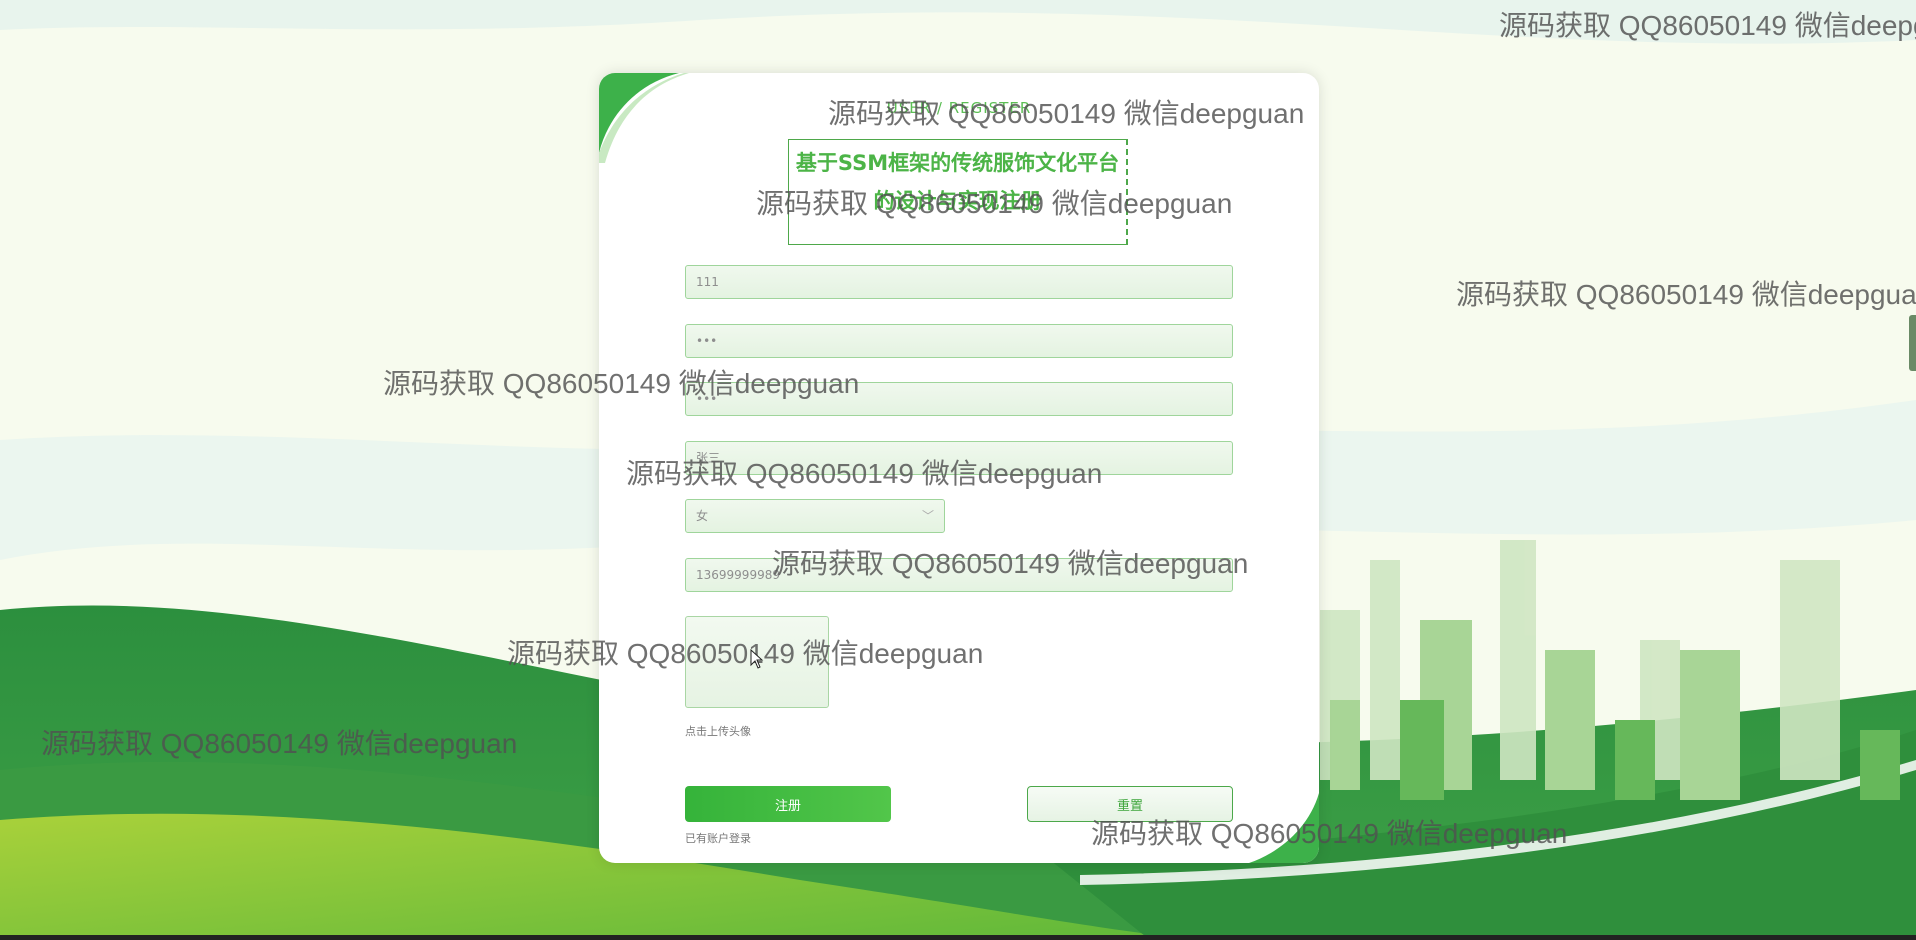 The height and width of the screenshot is (940, 1916). Describe the element at coordinates (1912, 343) in the screenshot. I see `side-tab-handle` at that location.